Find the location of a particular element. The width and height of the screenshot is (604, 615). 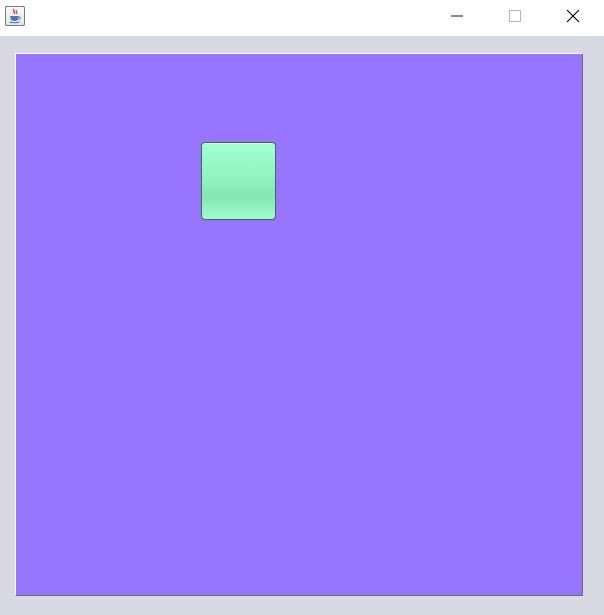

title-bar is located at coordinates (302, 18).